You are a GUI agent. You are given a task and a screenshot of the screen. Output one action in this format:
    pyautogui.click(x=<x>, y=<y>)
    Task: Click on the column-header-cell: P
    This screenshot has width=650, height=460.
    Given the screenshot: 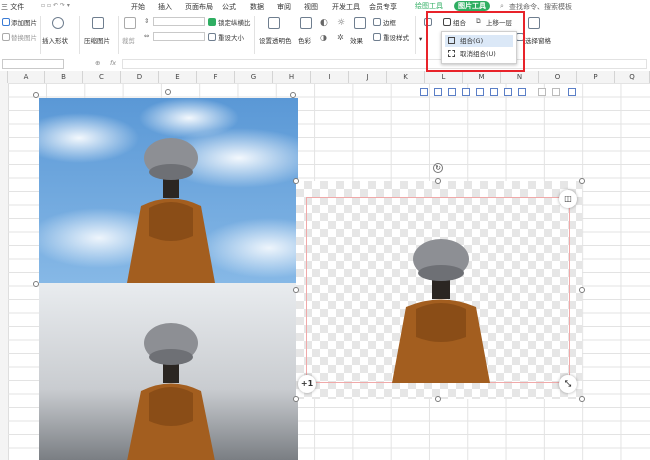 What is the action you would take?
    pyautogui.click(x=596, y=77)
    